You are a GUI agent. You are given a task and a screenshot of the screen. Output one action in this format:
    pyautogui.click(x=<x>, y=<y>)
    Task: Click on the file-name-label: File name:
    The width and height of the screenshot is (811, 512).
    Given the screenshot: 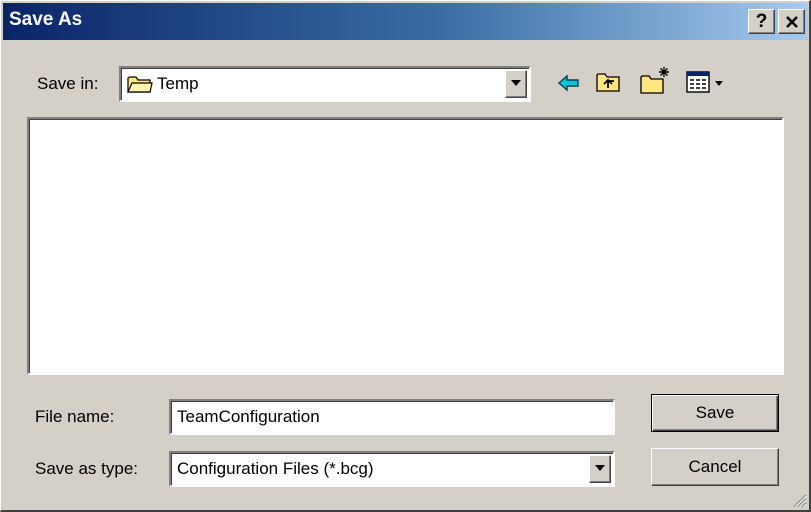 What is the action you would take?
    pyautogui.click(x=75, y=416)
    